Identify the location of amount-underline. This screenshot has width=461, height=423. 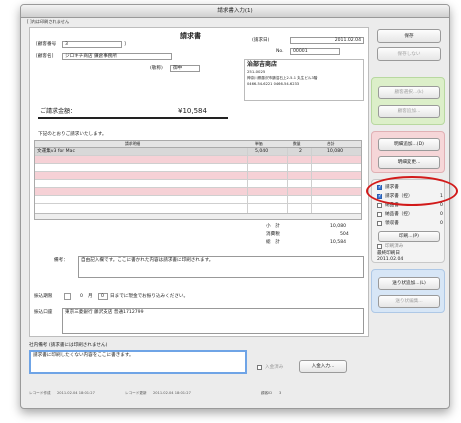
(133, 118).